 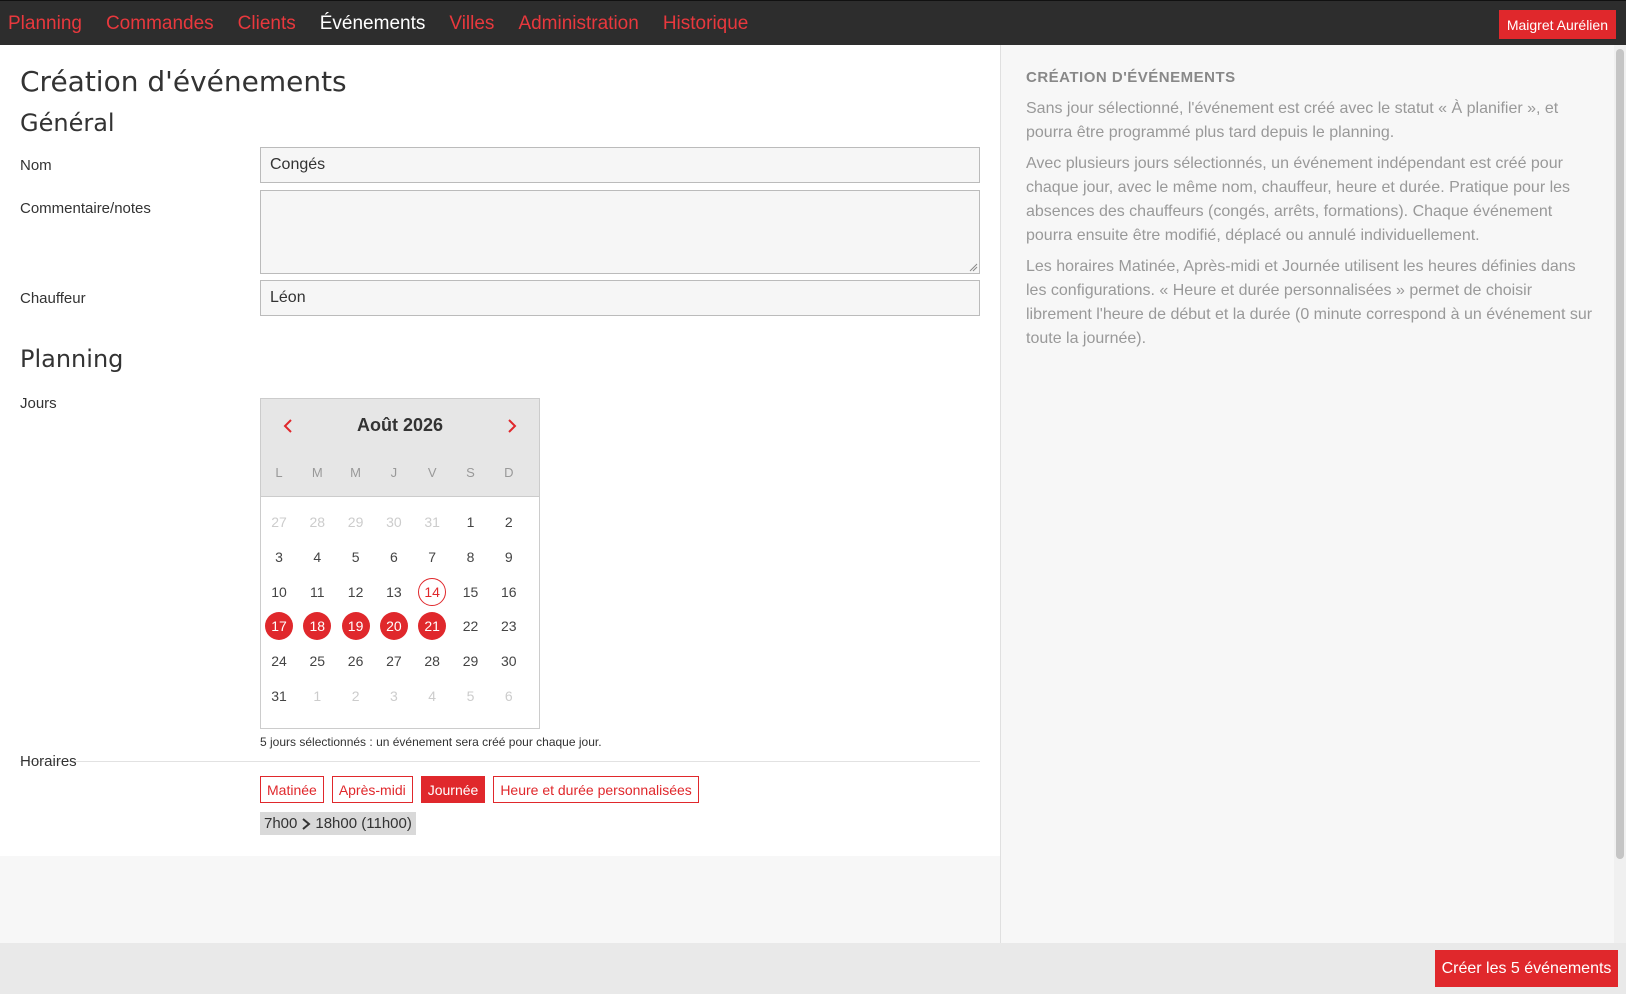 I want to click on calendar-day: 24, so click(x=279, y=661).